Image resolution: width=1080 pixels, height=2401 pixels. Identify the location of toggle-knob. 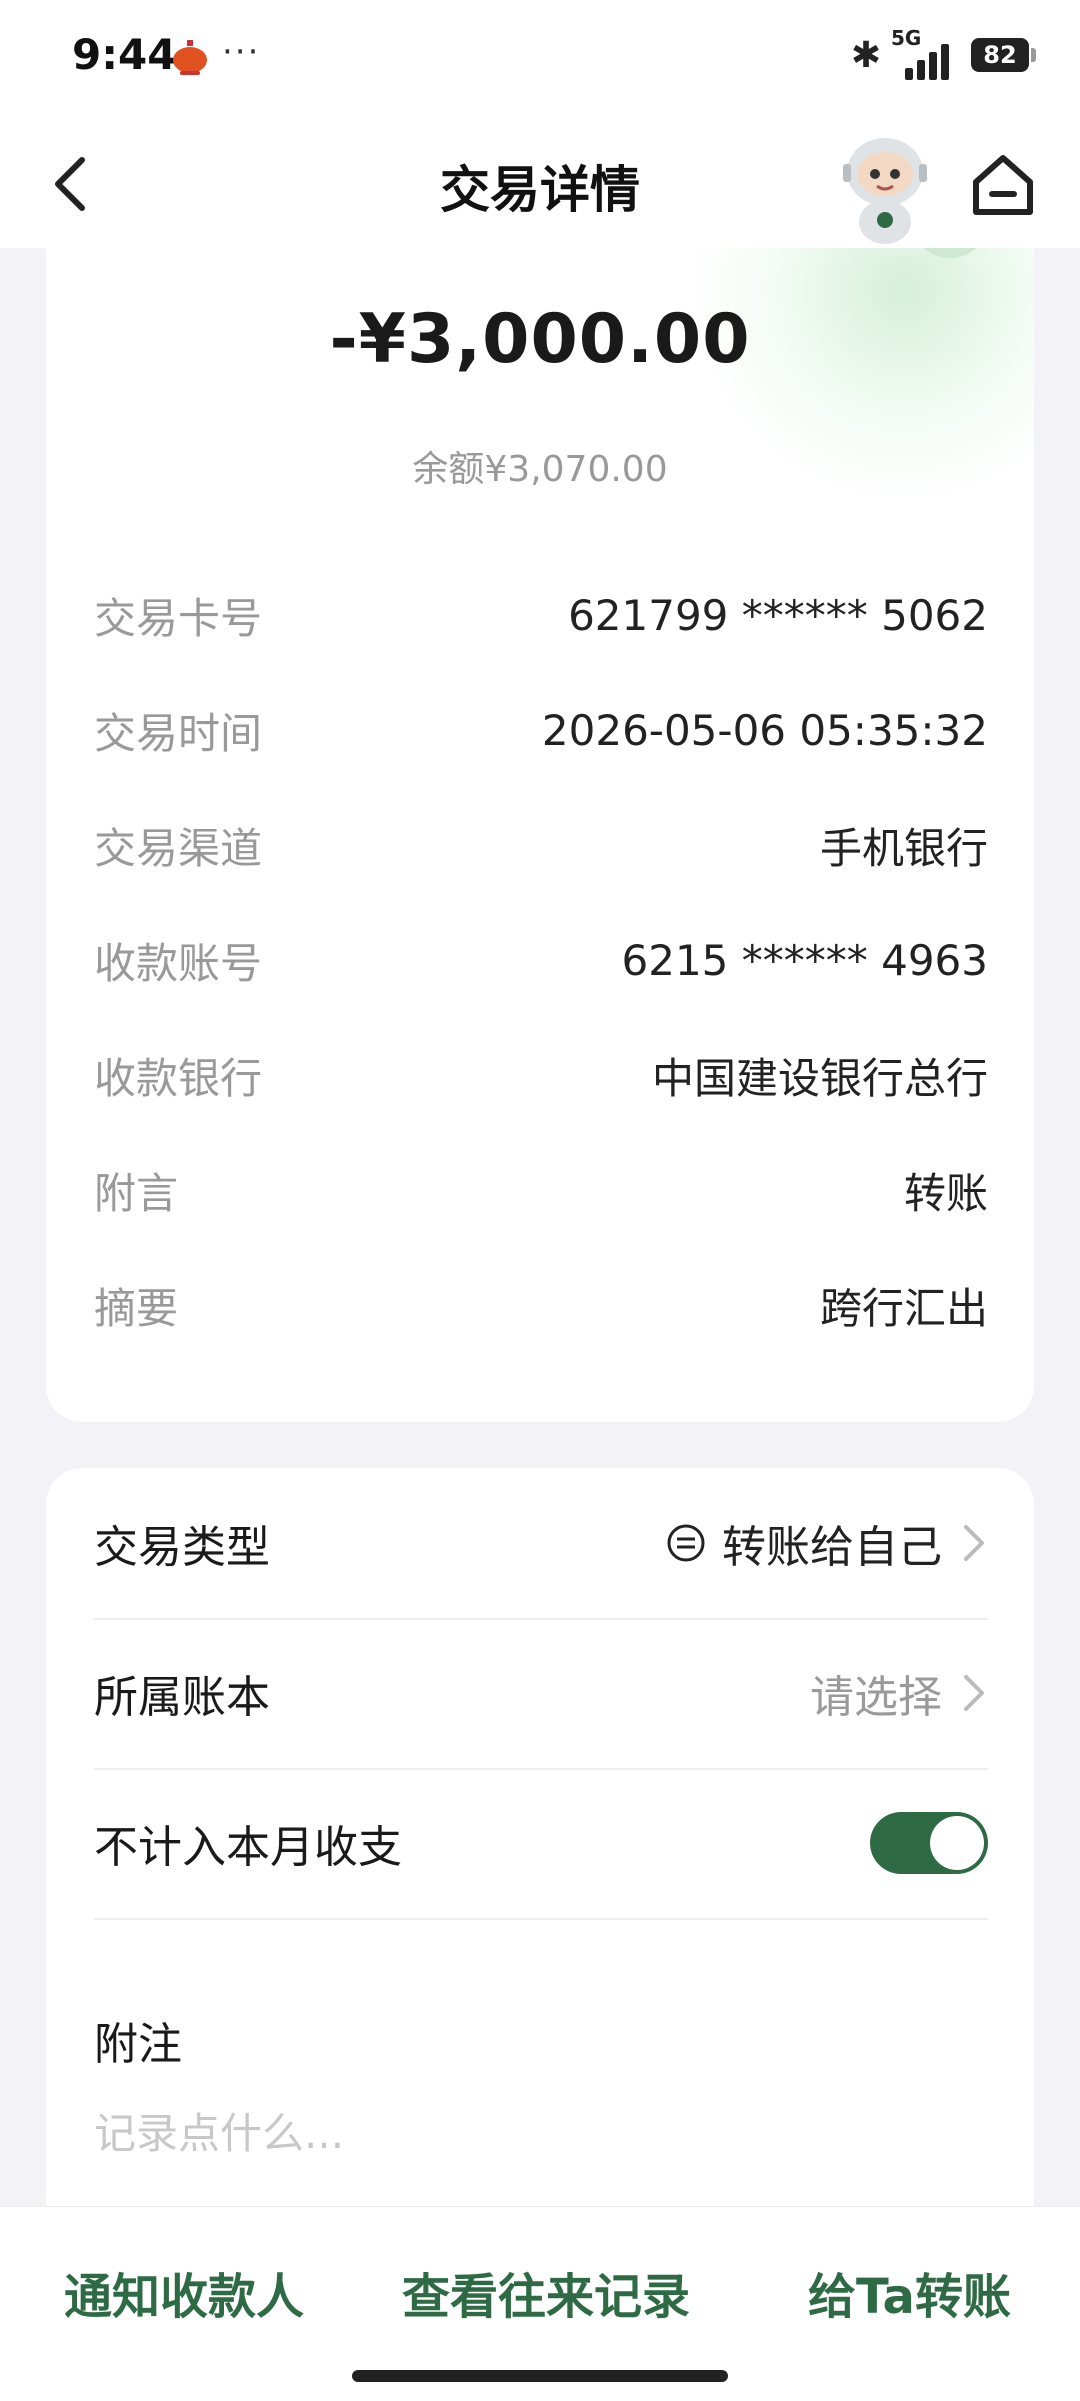
(957, 1843).